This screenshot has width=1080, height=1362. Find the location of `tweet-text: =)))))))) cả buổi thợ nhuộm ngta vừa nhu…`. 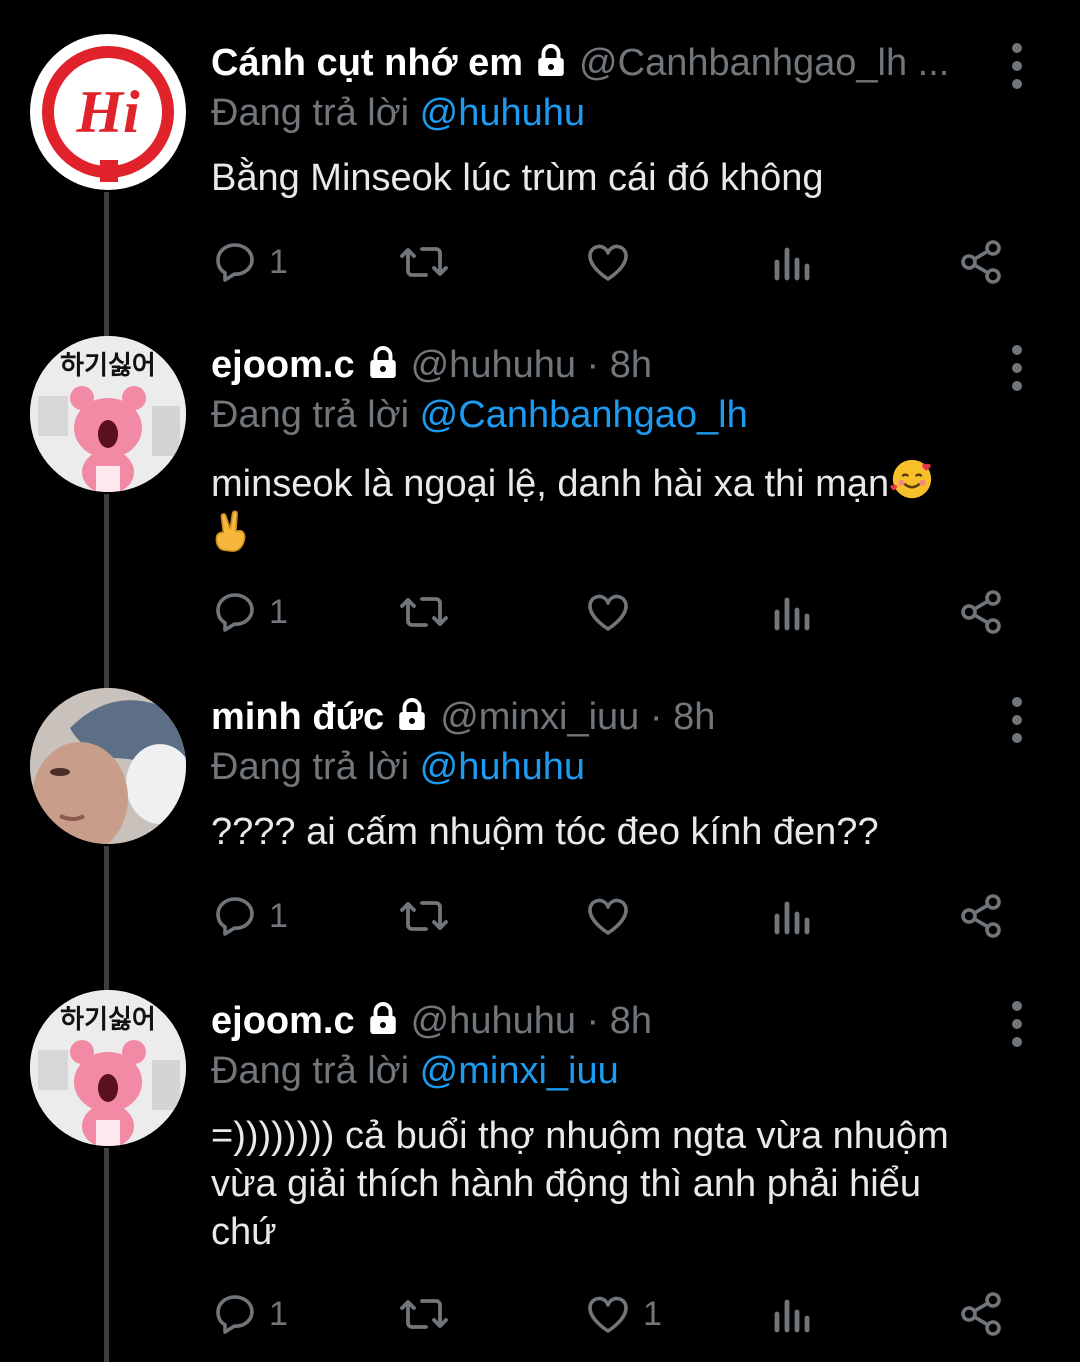

tweet-text: =)))))))) cả buổi thợ nhuộm ngta vừa nhu… is located at coordinates (580, 1184).